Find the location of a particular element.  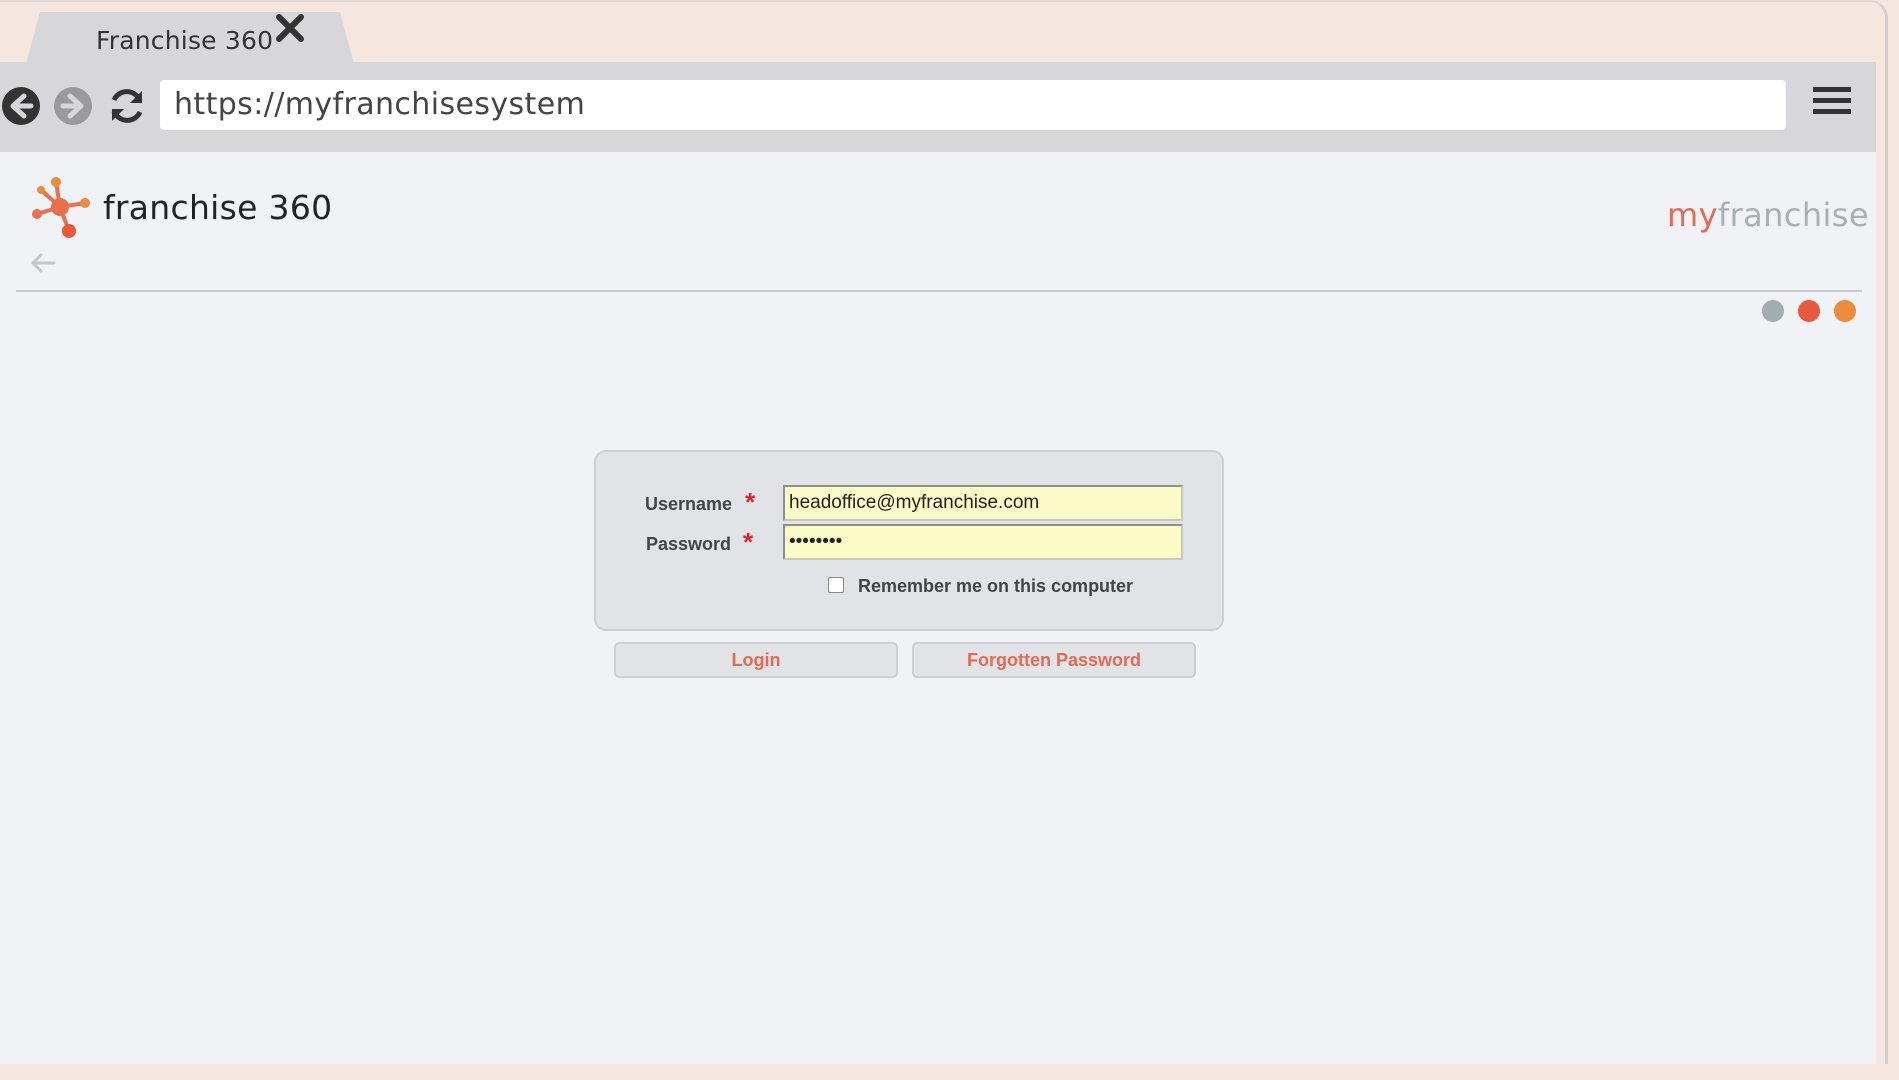

back-icon is located at coordinates (21, 106).